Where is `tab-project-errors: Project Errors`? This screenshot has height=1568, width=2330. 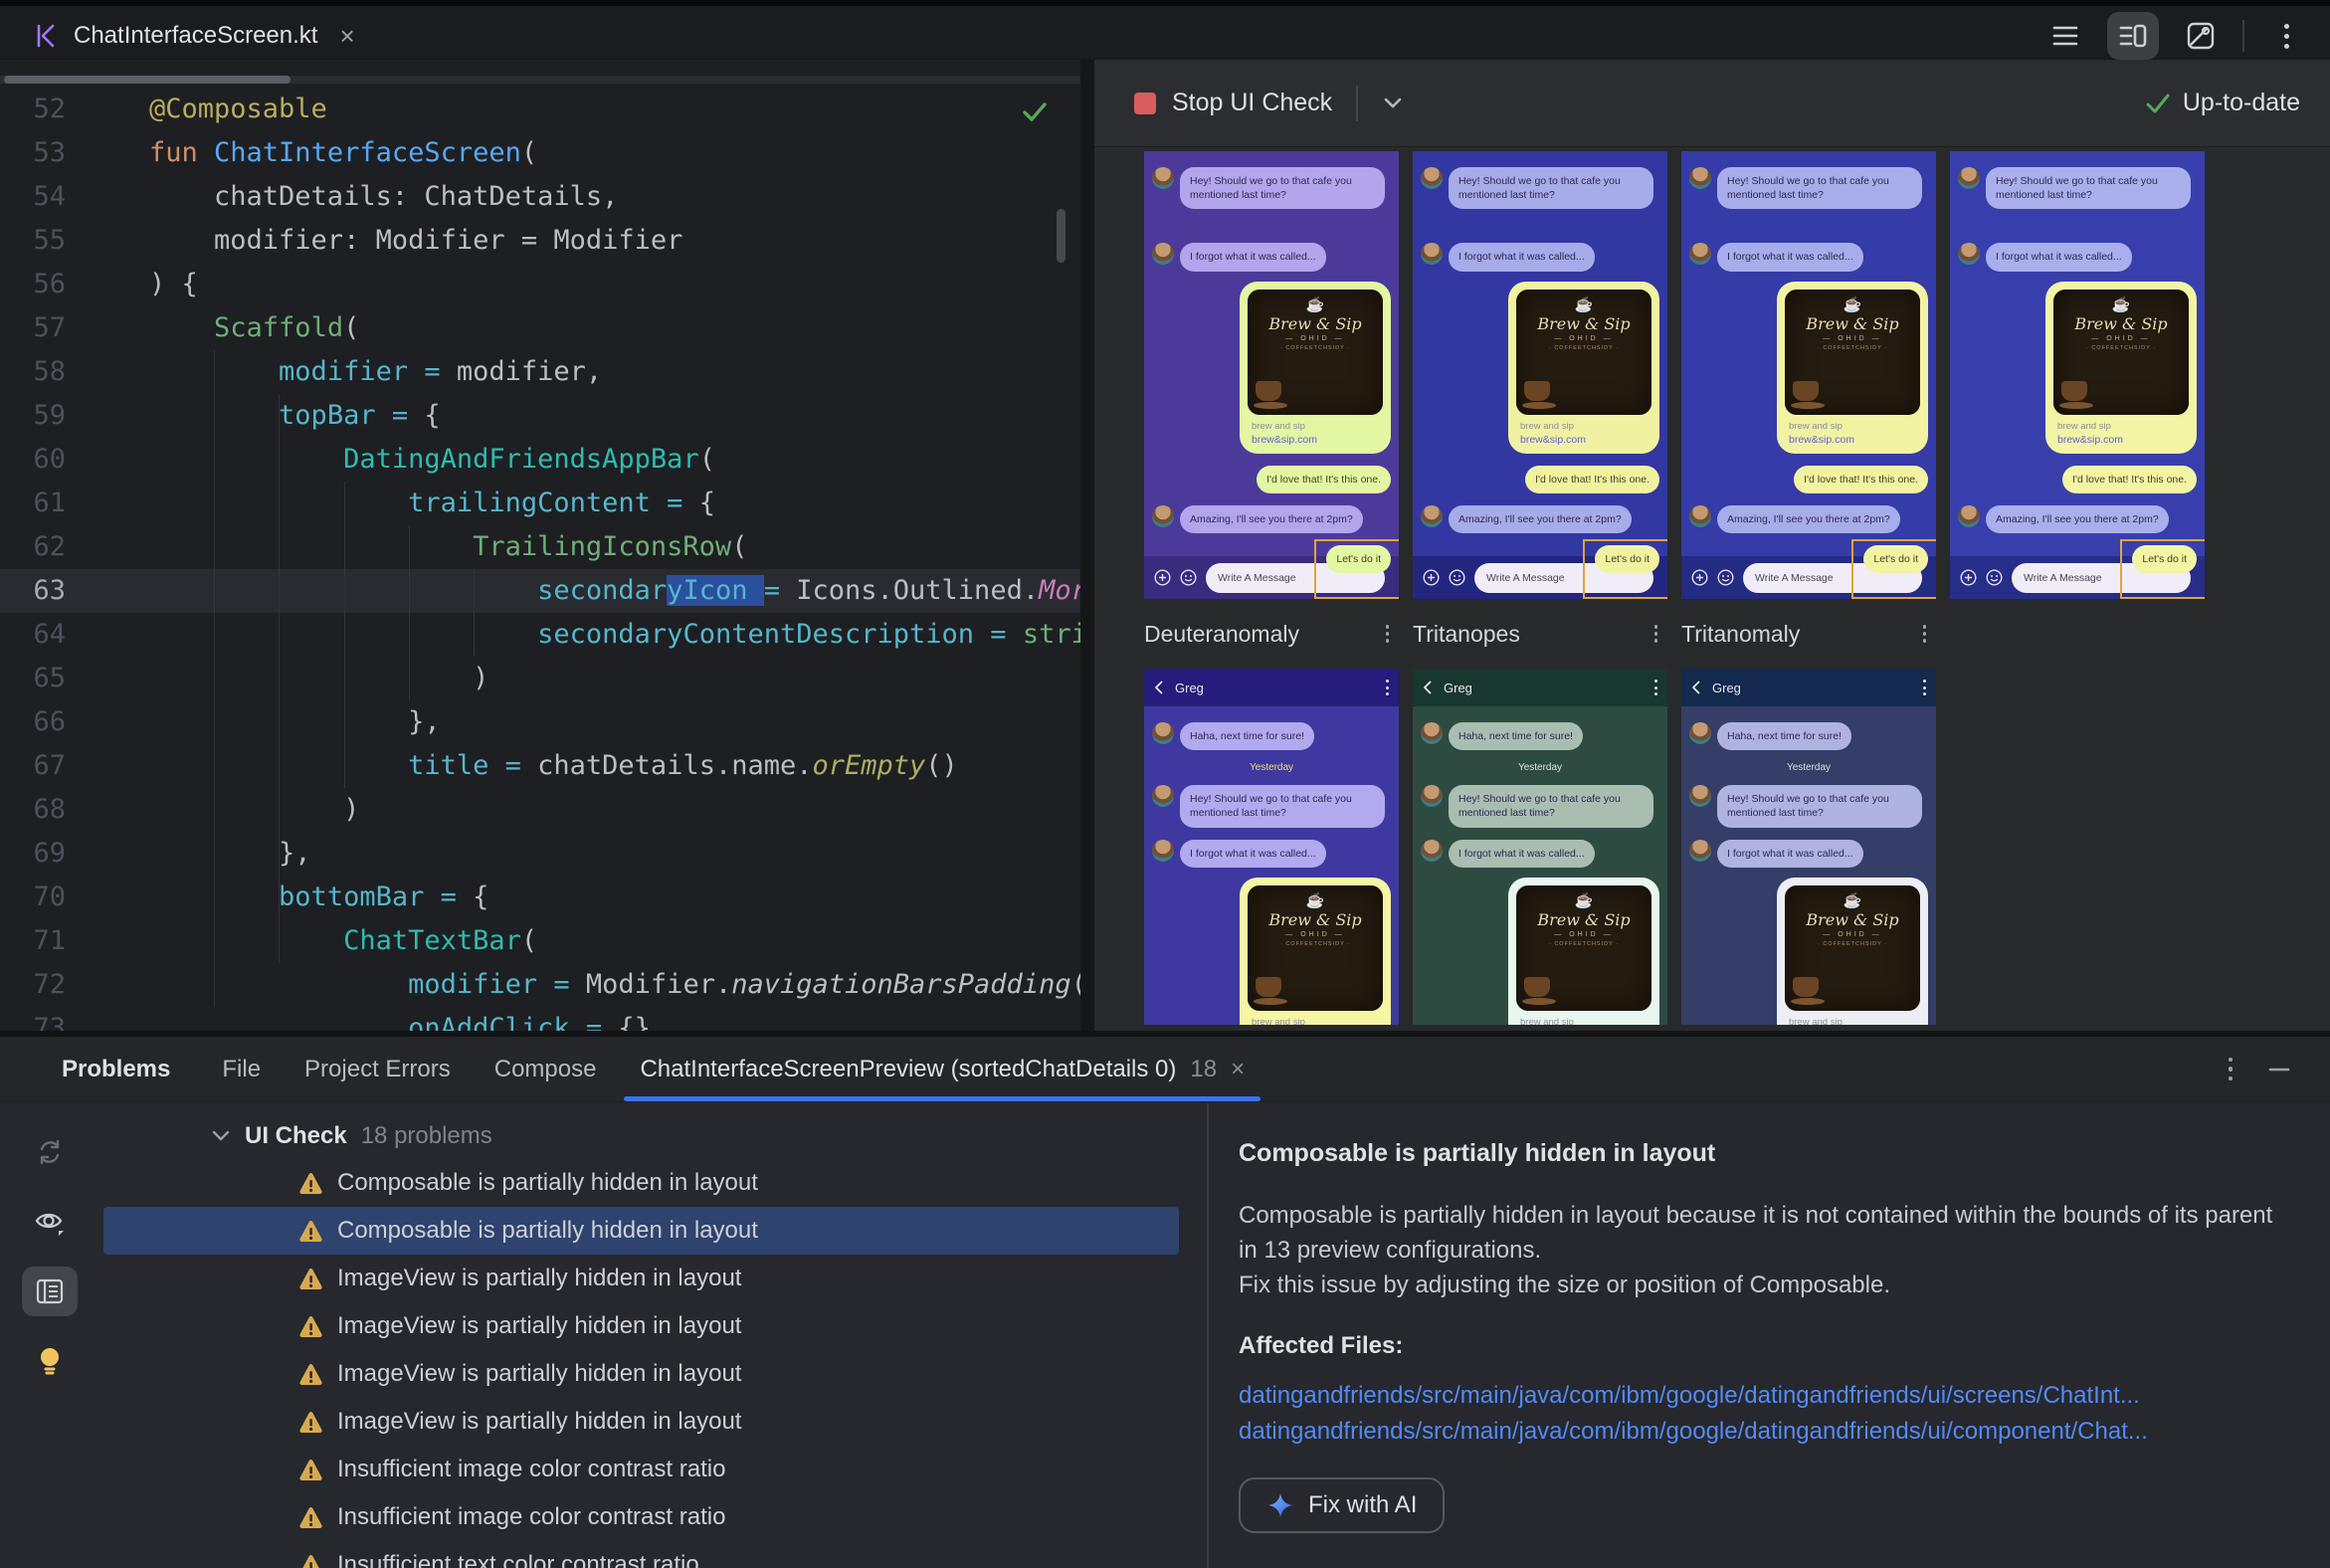 tab-project-errors: Project Errors is located at coordinates (378, 1069).